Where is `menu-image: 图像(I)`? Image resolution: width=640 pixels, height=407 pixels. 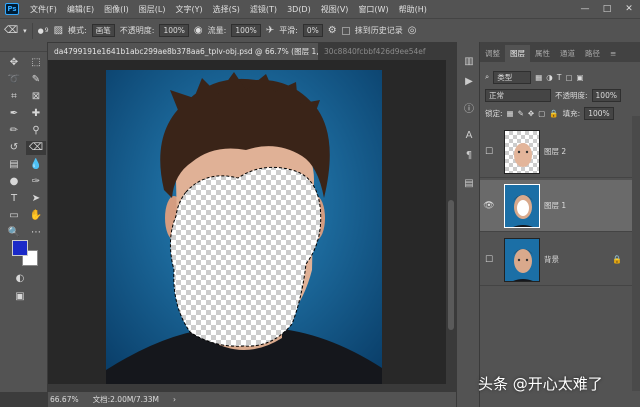 menu-image: 图像(I) is located at coordinates (116, 9).